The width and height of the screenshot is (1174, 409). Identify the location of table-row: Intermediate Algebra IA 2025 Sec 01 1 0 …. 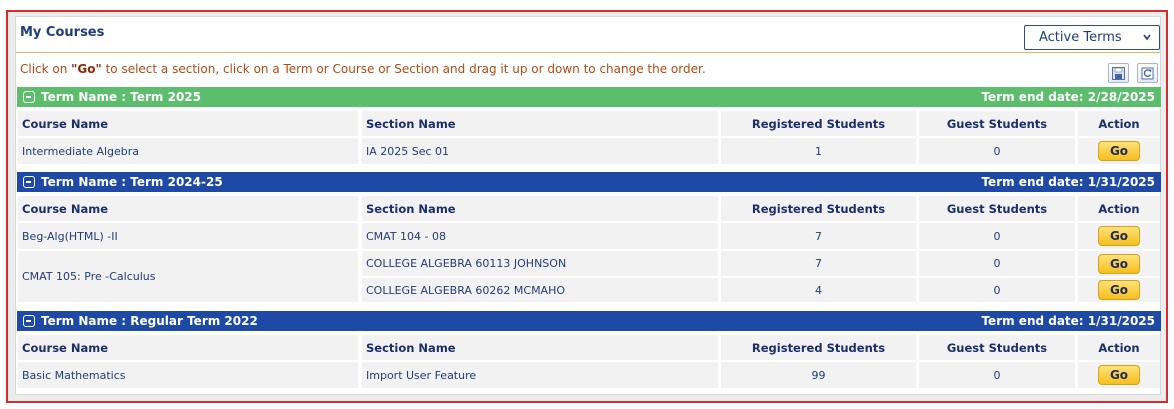
(589, 151).